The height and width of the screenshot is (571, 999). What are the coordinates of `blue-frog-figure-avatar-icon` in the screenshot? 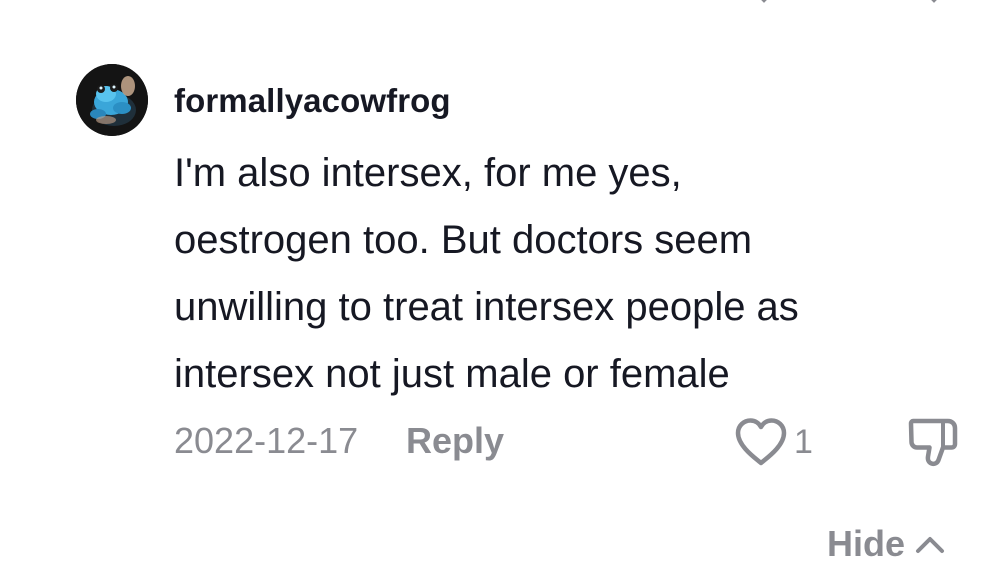 It's located at (112, 100).